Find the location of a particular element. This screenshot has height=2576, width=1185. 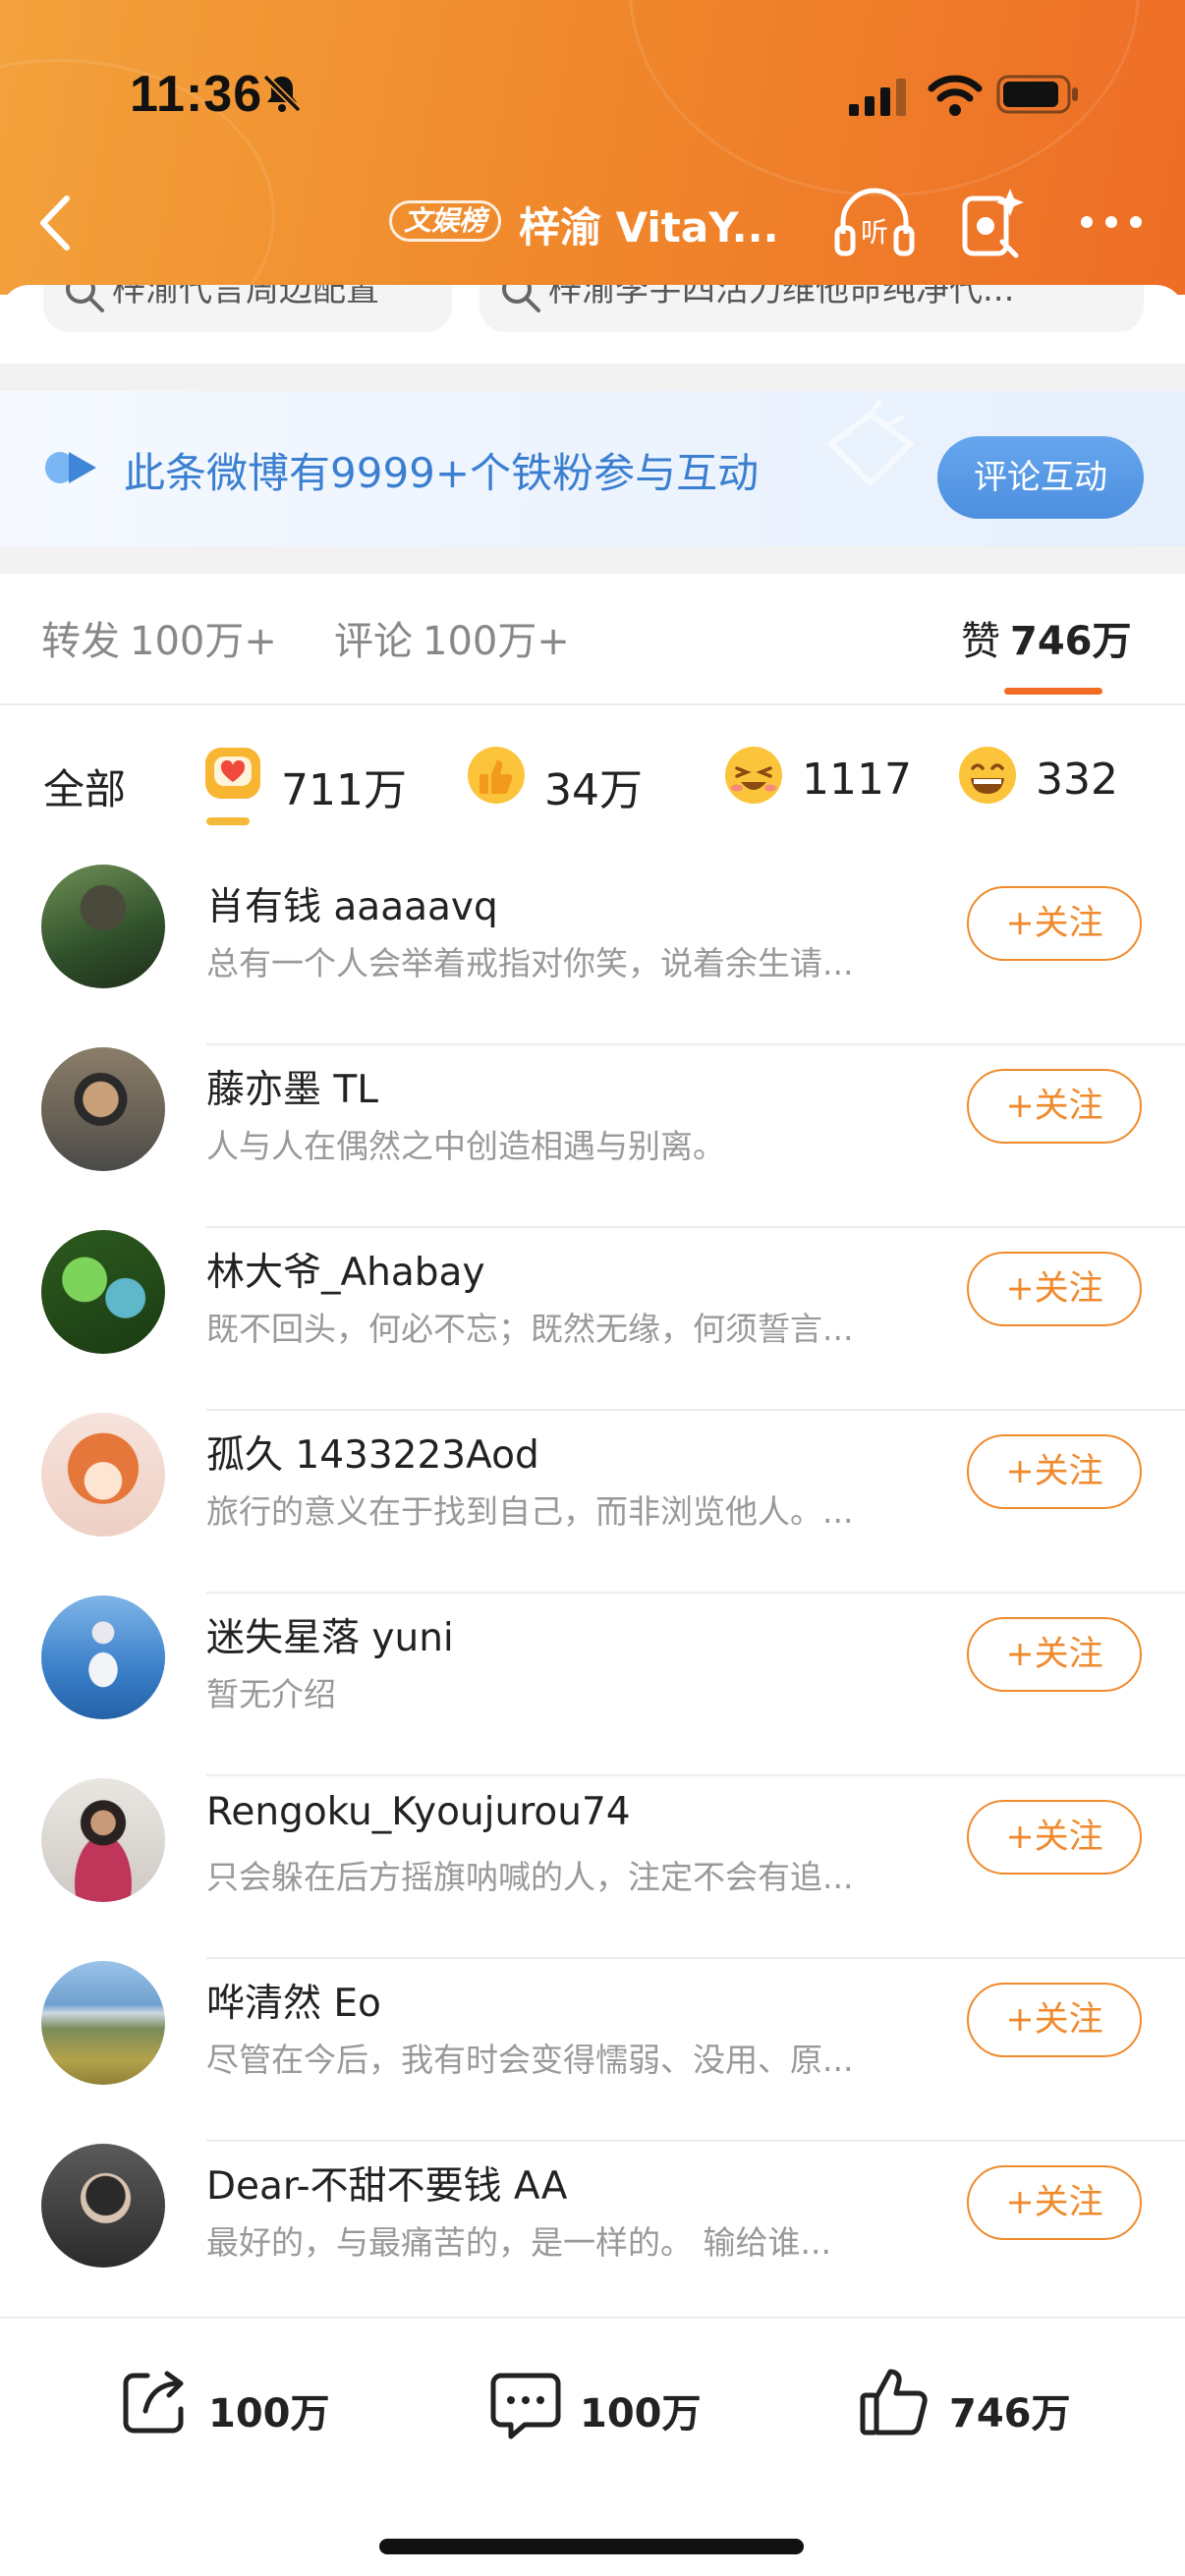

comment-count: 100万 is located at coordinates (641, 2413).